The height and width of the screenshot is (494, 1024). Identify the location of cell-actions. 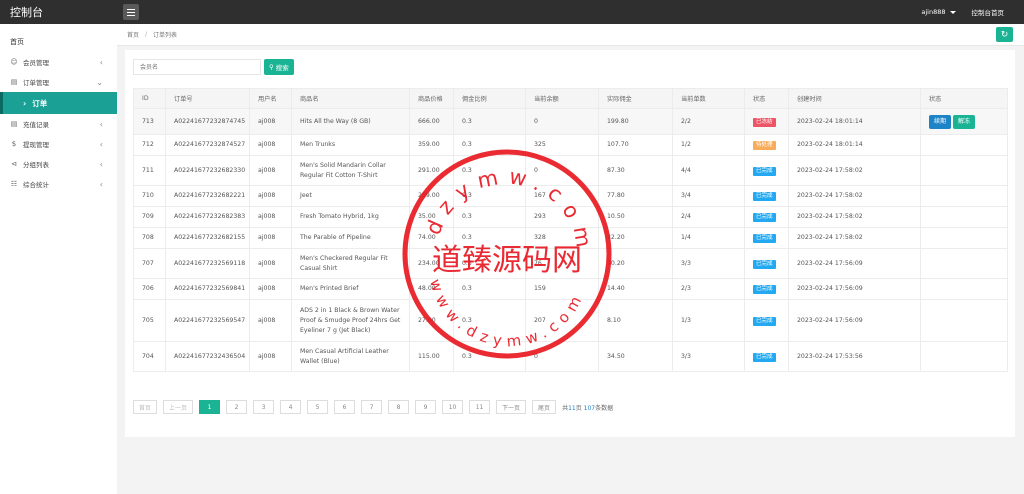
(964, 263).